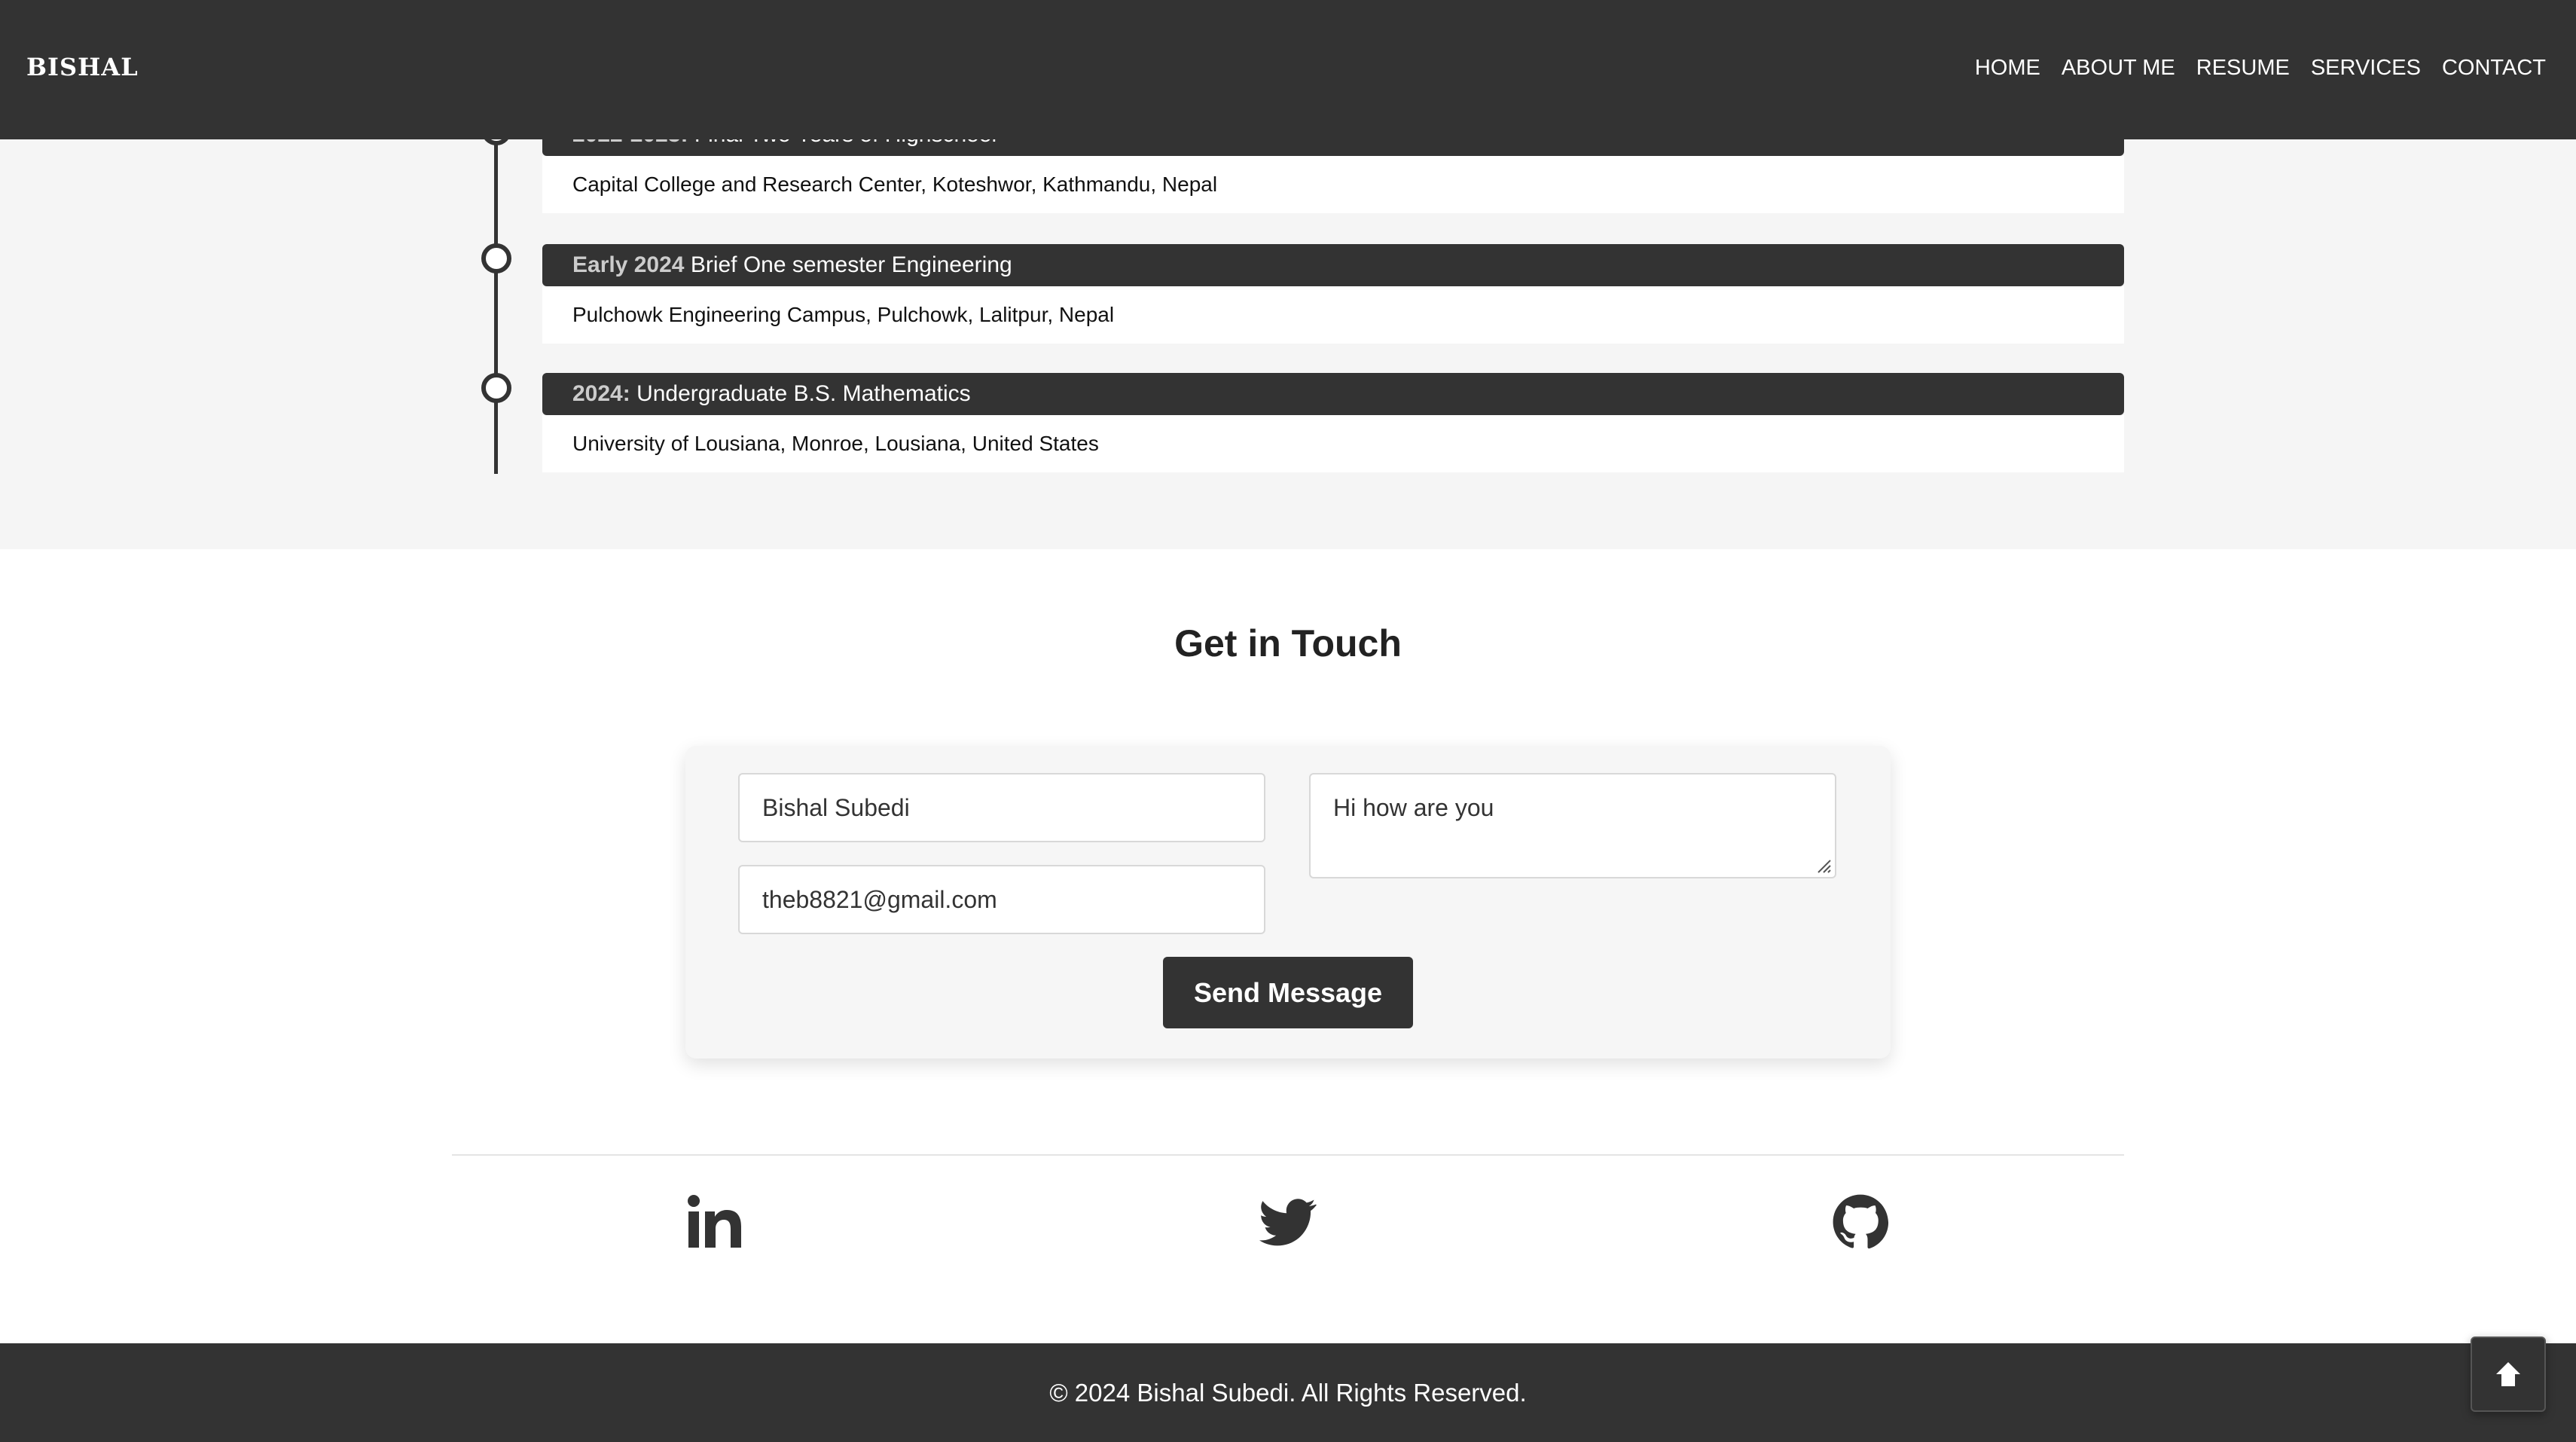 This screenshot has width=2576, height=1442. What do you see at coordinates (496, 306) in the screenshot?
I see `timeline-line` at bounding box center [496, 306].